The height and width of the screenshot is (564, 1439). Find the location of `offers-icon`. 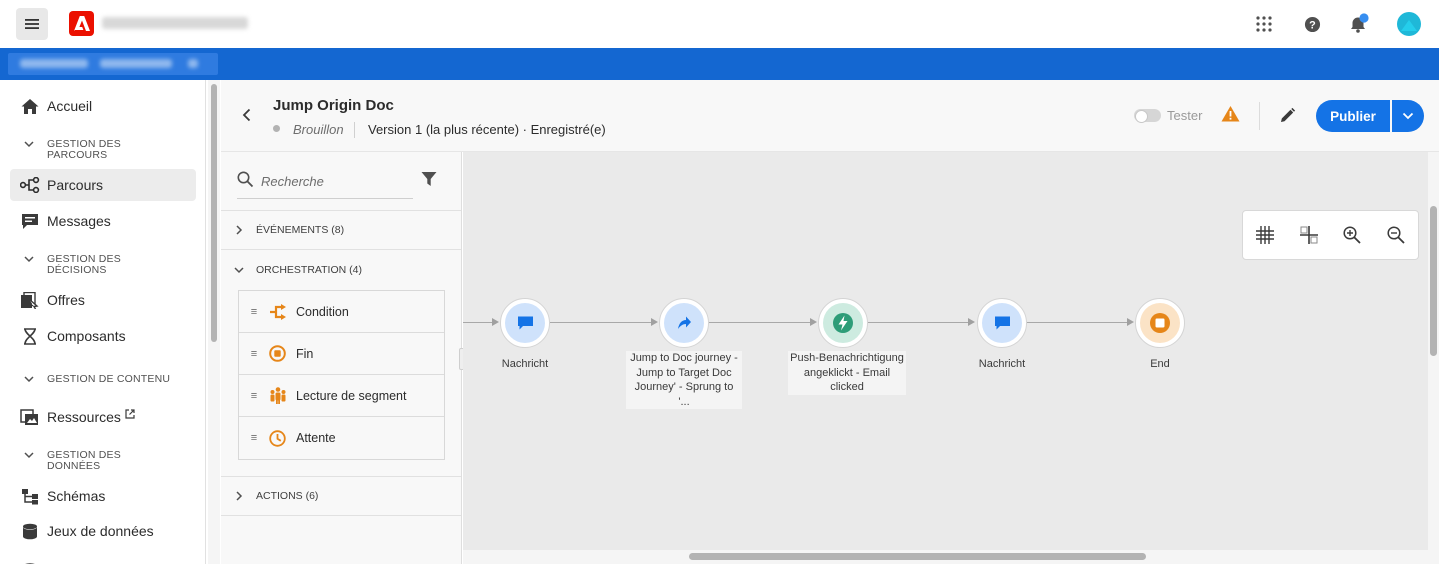

offers-icon is located at coordinates (28, 300).